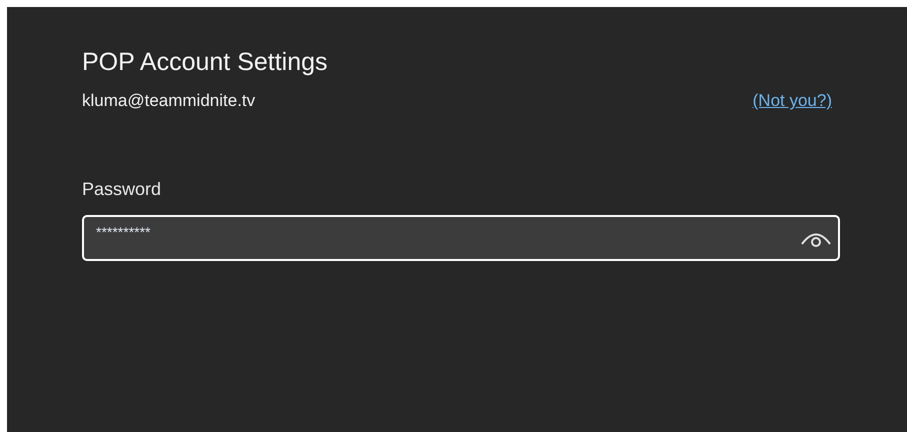 The width and height of the screenshot is (907, 432). I want to click on not-you-link: (Not you?), so click(792, 101).